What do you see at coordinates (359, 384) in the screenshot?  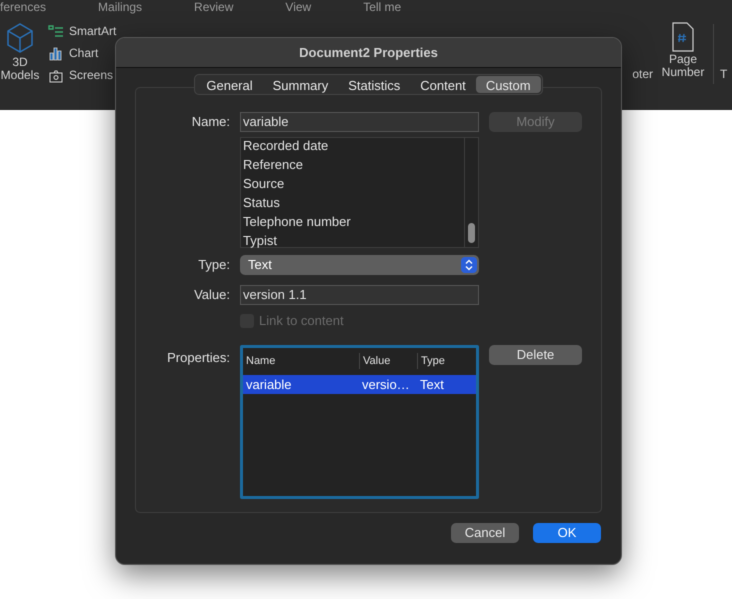 I see `table-row: variable versio… Text` at bounding box center [359, 384].